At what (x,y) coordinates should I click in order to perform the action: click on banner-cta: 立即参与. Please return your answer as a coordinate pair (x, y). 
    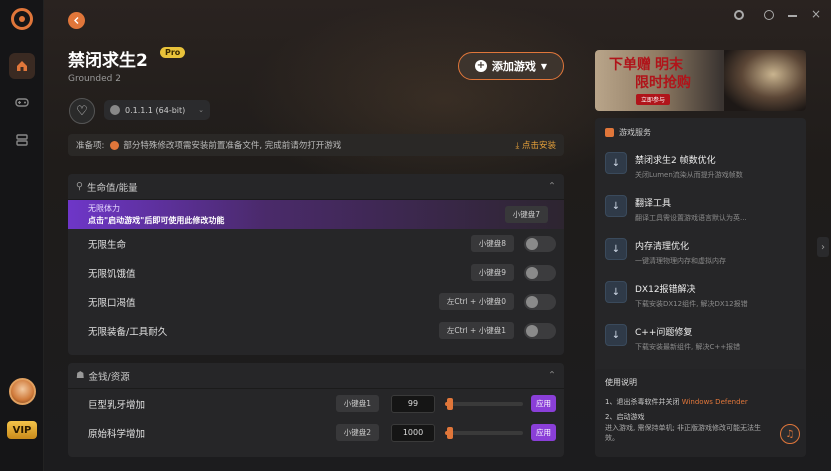
    Looking at the image, I should click on (653, 99).